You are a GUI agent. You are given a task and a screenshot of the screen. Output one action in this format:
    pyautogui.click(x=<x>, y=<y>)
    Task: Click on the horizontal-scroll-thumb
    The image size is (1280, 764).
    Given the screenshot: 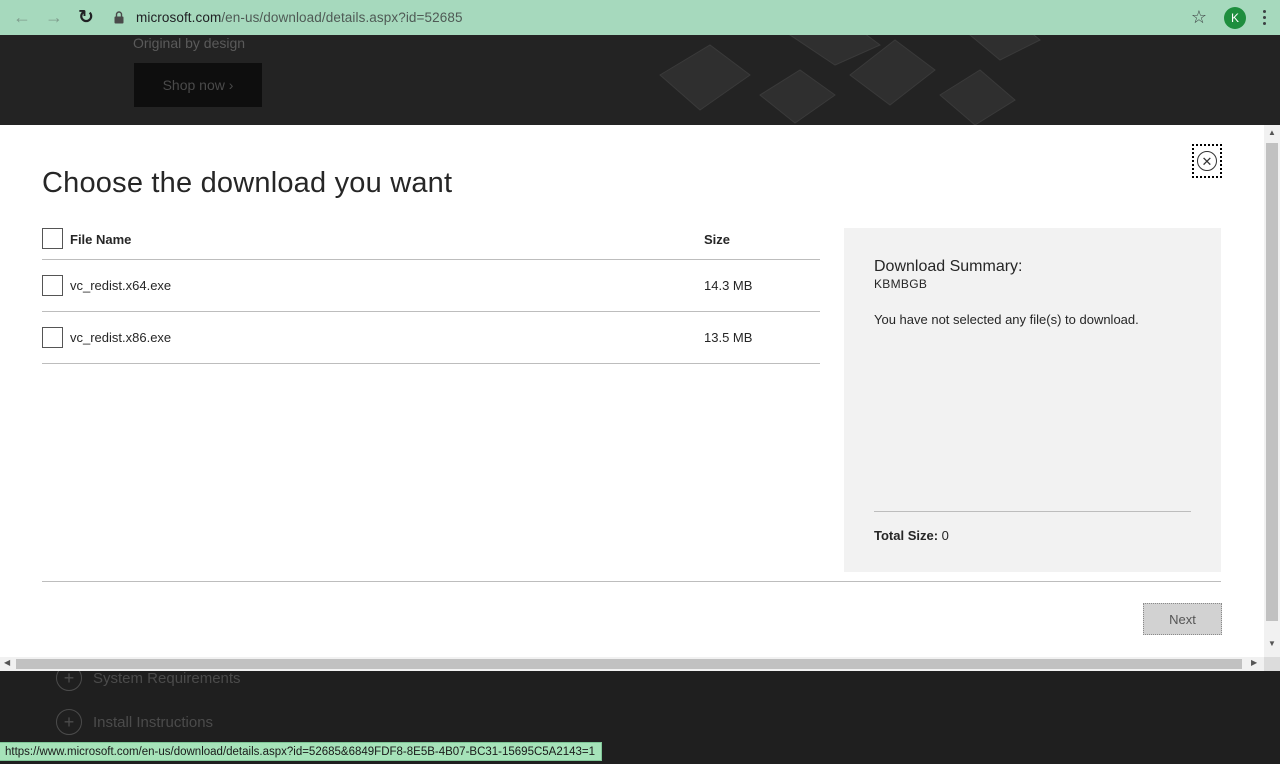 What is the action you would take?
    pyautogui.click(x=629, y=664)
    